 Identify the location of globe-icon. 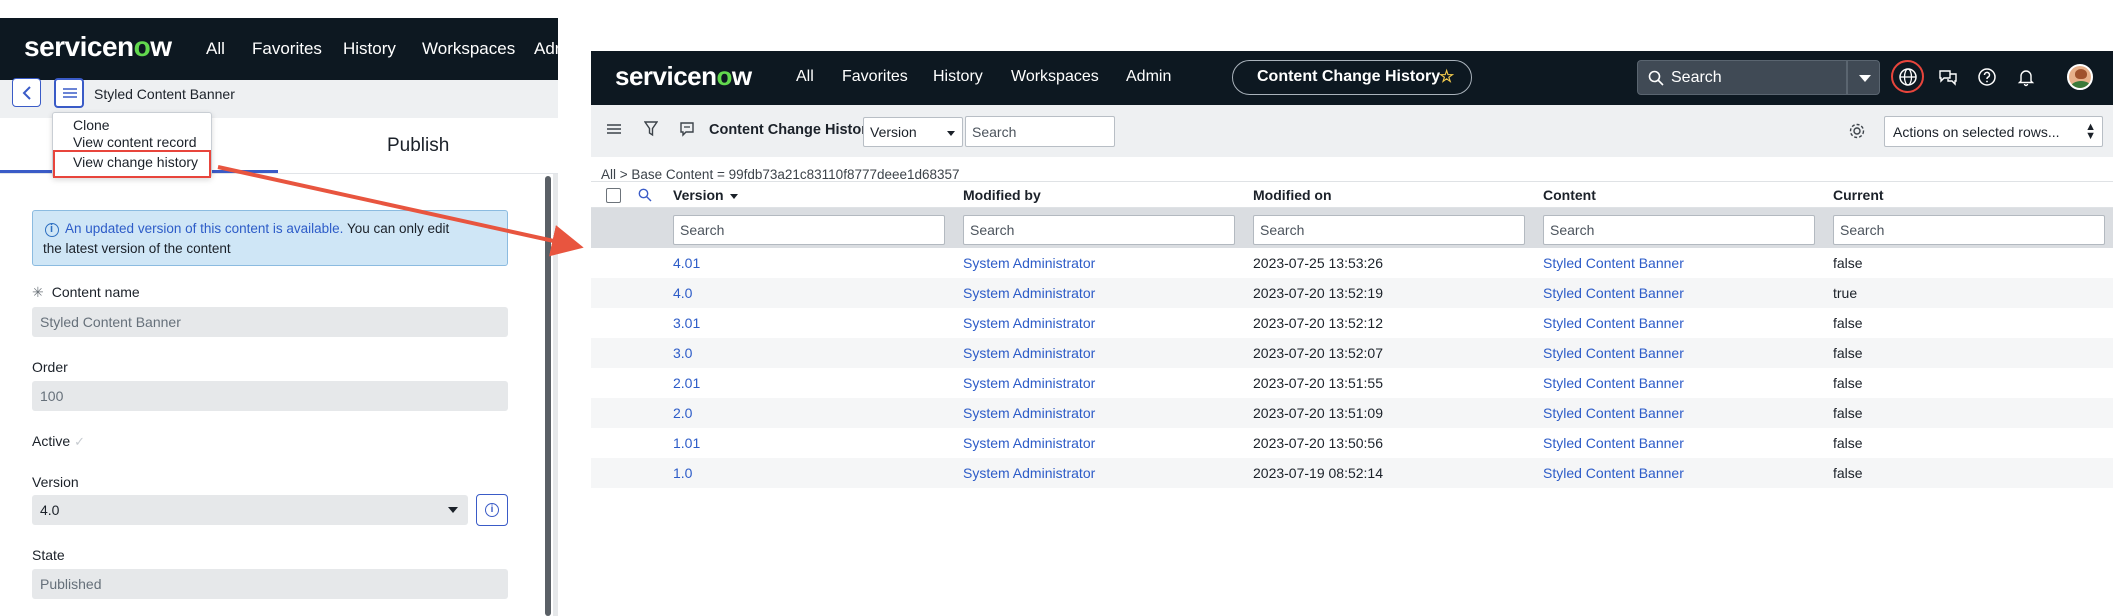
(1908, 77).